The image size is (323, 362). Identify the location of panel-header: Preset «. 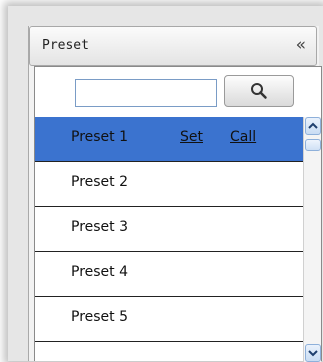
(173, 46).